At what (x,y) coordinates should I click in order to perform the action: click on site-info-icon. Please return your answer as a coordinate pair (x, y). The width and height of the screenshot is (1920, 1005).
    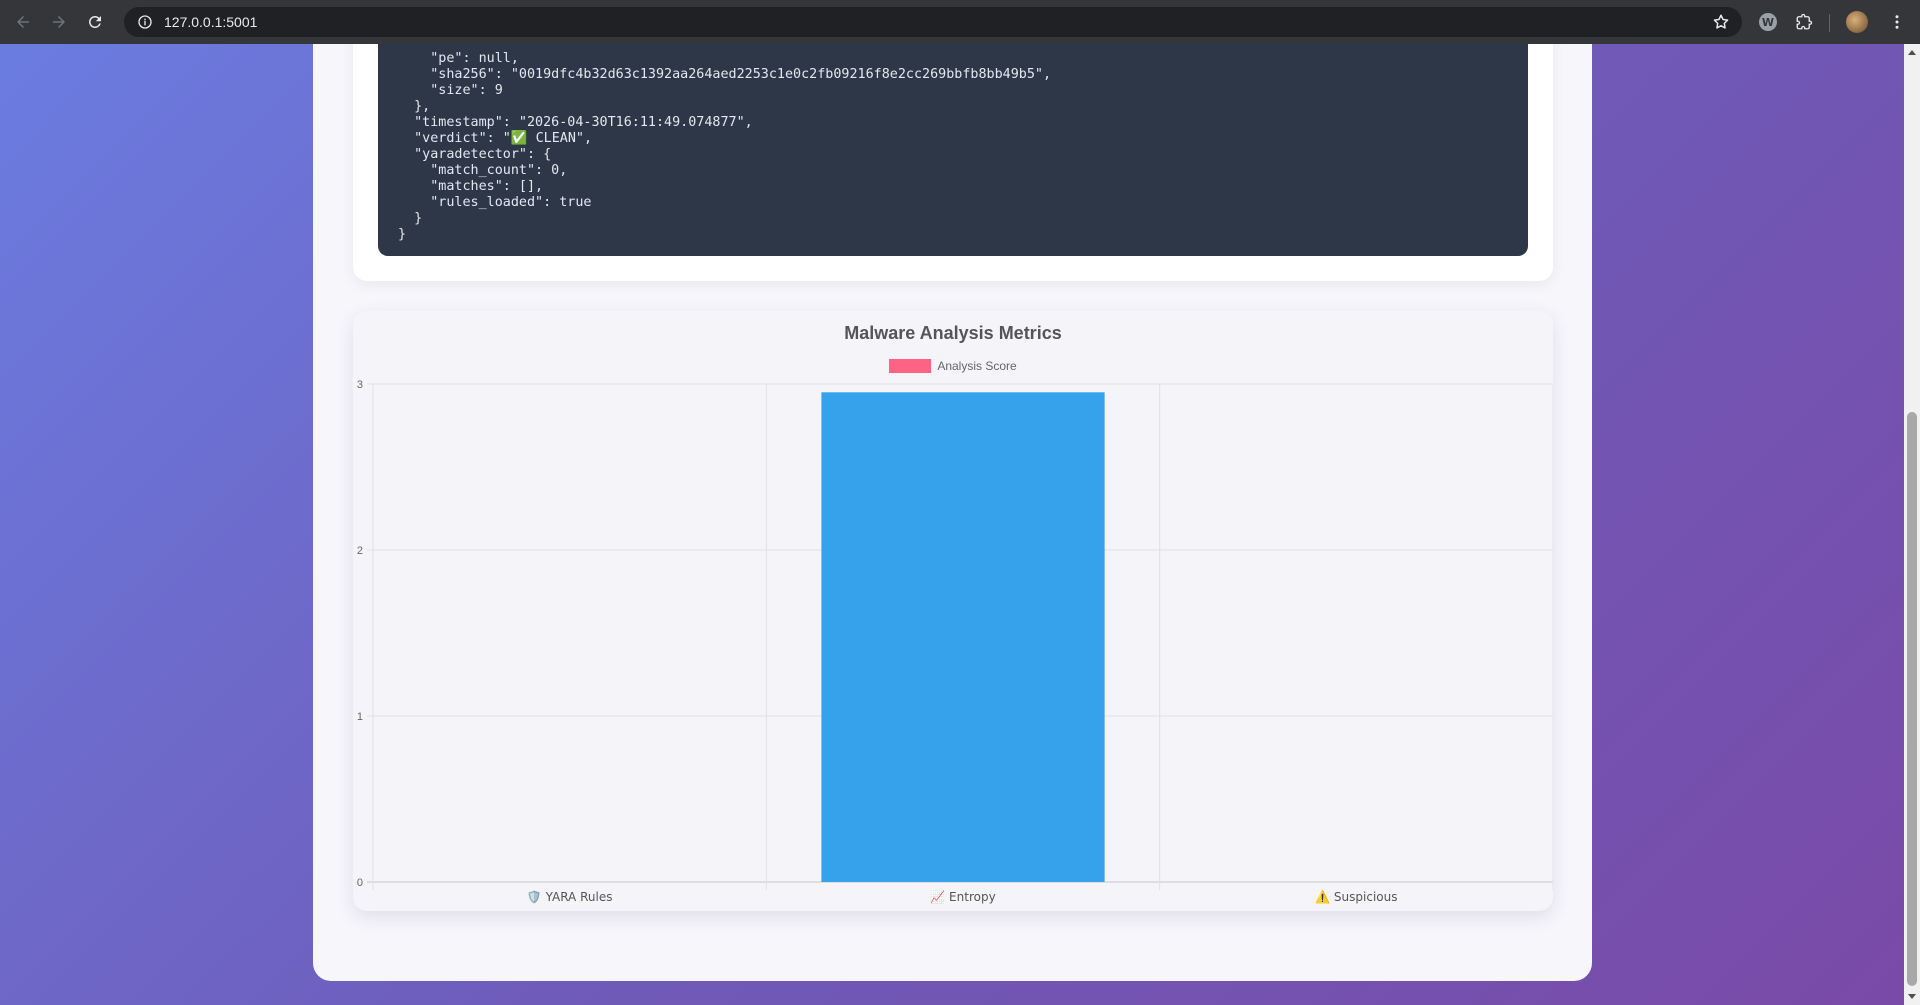
    Looking at the image, I should click on (145, 22).